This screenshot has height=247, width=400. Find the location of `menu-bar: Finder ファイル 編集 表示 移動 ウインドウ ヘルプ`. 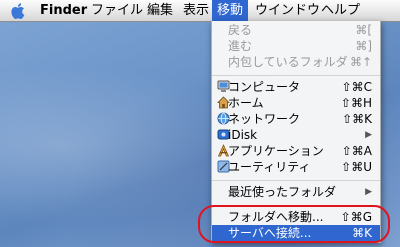

menu-bar: Finder ファイル 編集 表示 移動 ウインドウ ヘルプ is located at coordinates (200, 11).